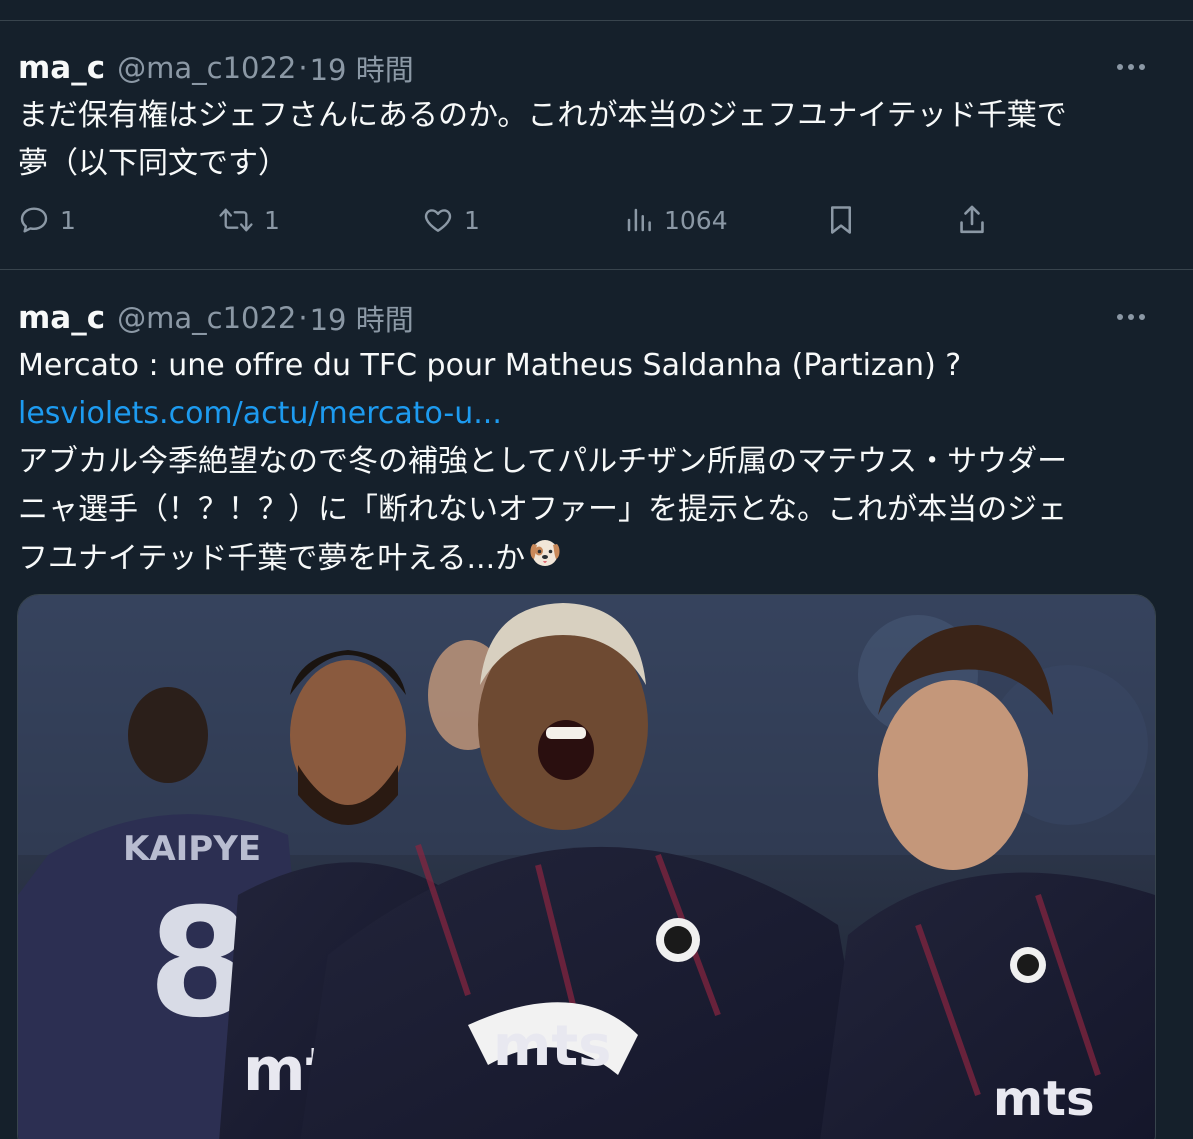  Describe the element at coordinates (542, 115) in the screenshot. I see `tweet-text-line: まだ保有権はジェフさんにあるのか。これが本当のジェフユナイテッド千葉で` at that location.